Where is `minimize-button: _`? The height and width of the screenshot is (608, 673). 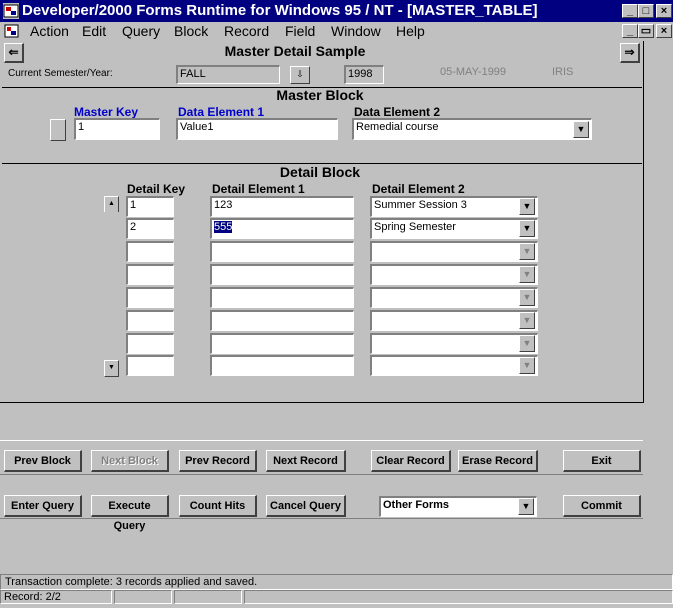 minimize-button: _ is located at coordinates (630, 11).